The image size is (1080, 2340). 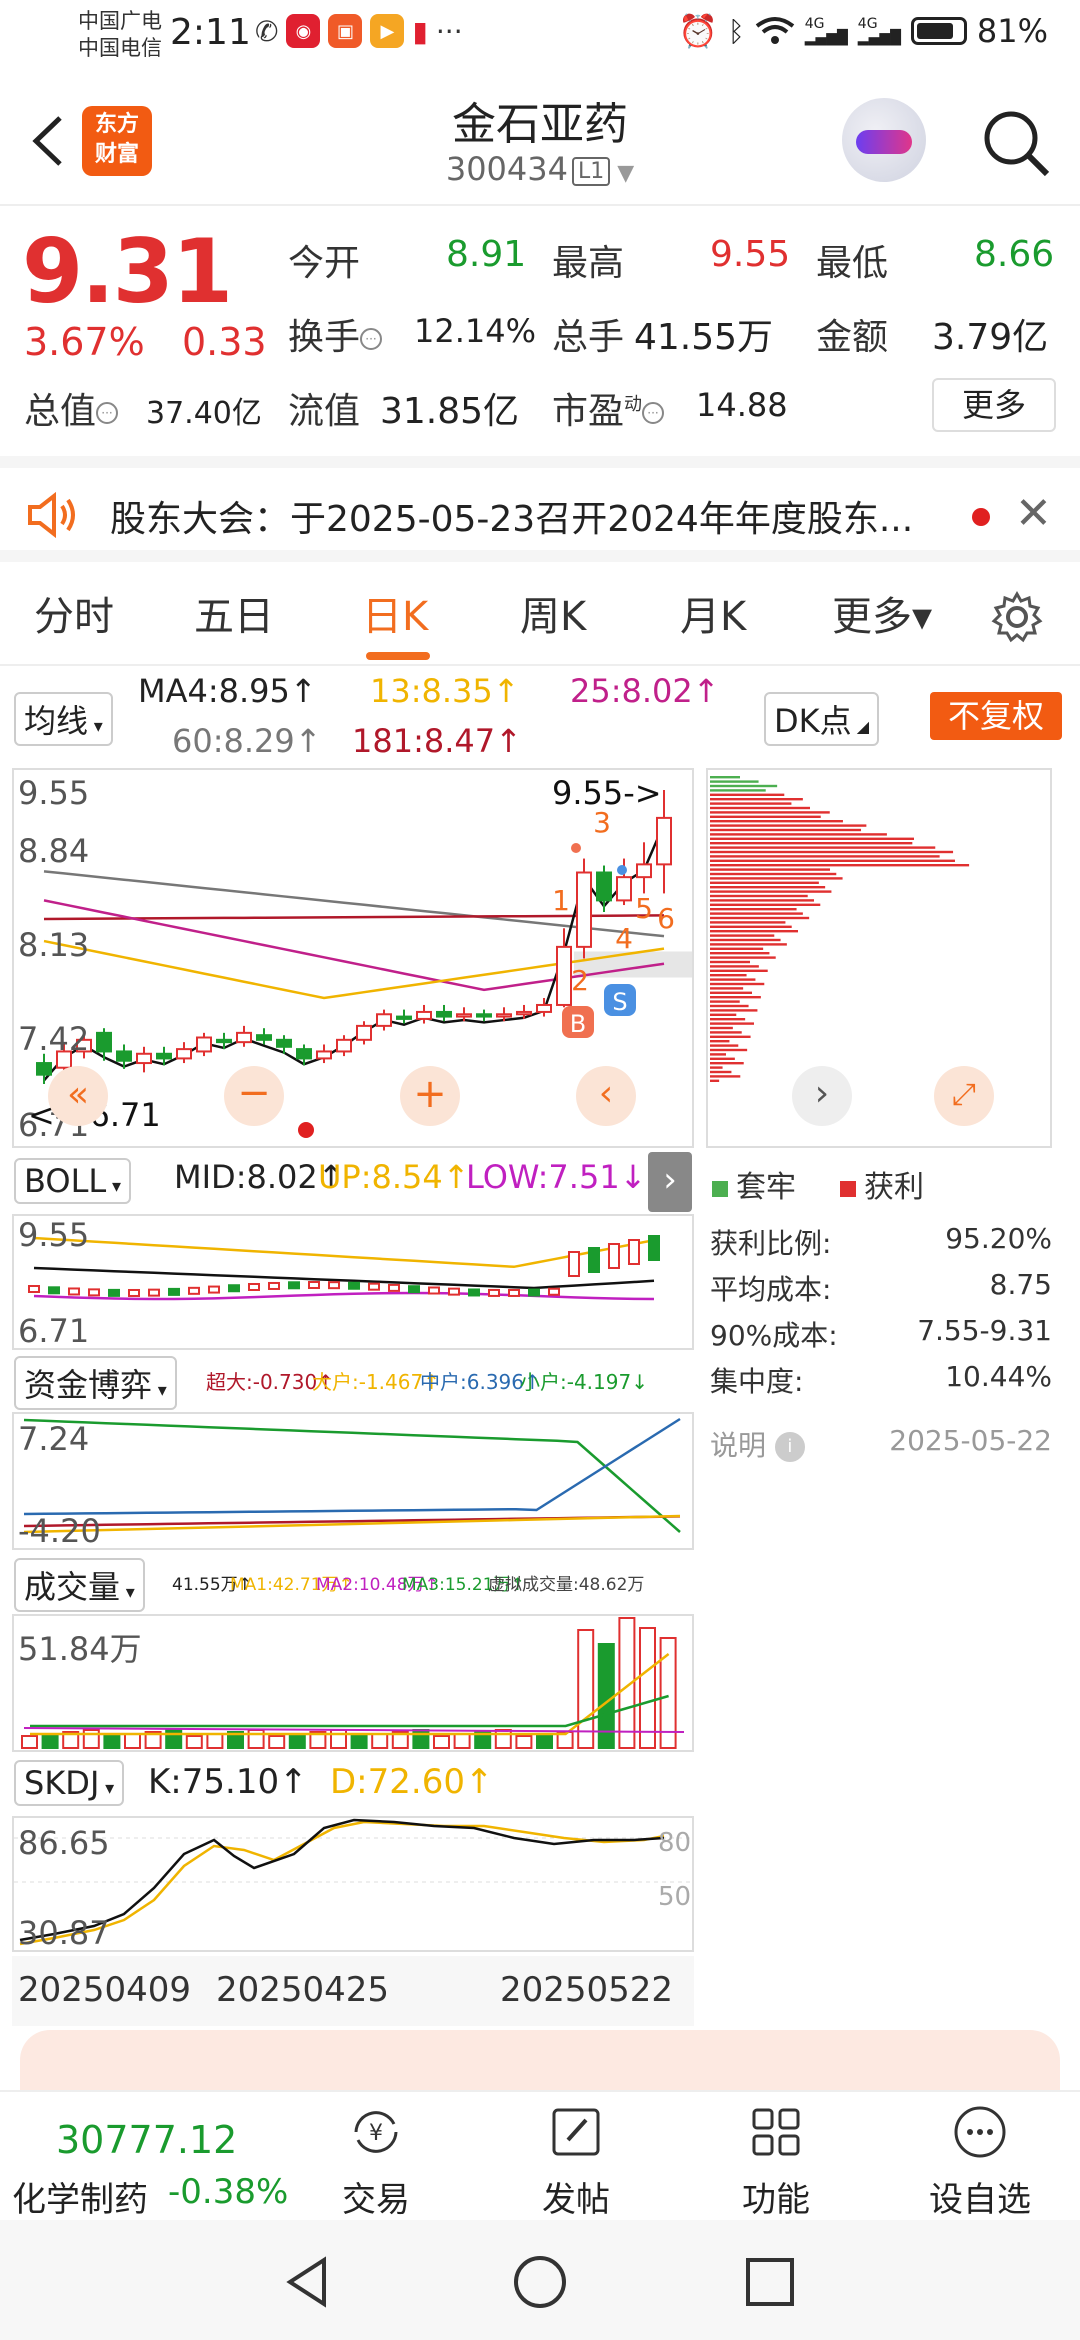 What do you see at coordinates (556, 1177) in the screenshot?
I see `boll-low: LOW:7.51↓` at bounding box center [556, 1177].